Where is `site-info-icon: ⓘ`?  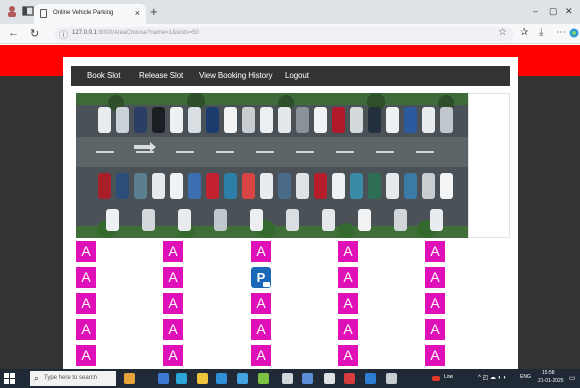
site-info-icon: ⓘ is located at coordinates (63, 34).